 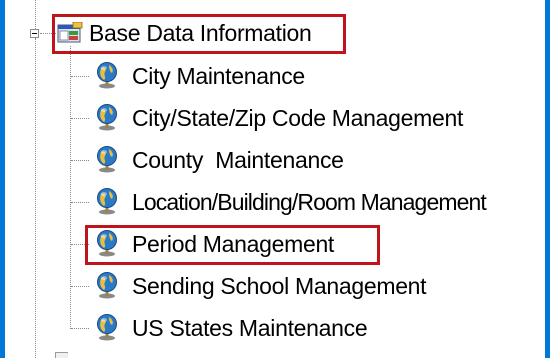 What do you see at coordinates (233, 244) in the screenshot?
I see `tree-item-label: Period Management` at bounding box center [233, 244].